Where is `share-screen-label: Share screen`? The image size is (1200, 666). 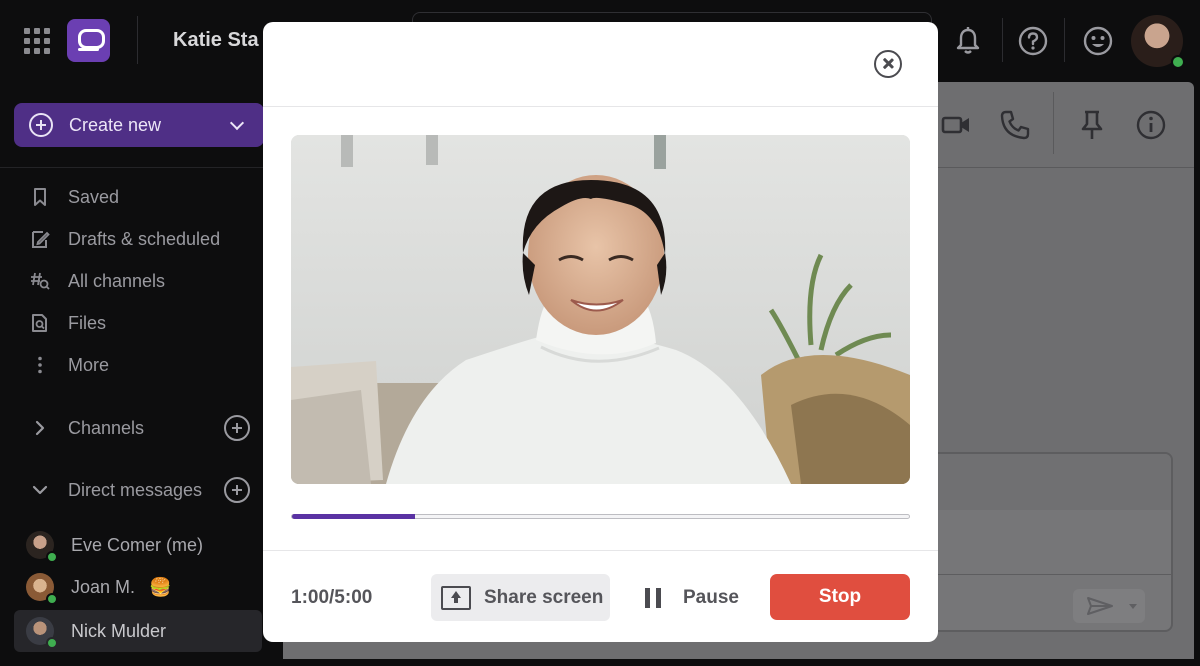
share-screen-label: Share screen is located at coordinates (544, 597).